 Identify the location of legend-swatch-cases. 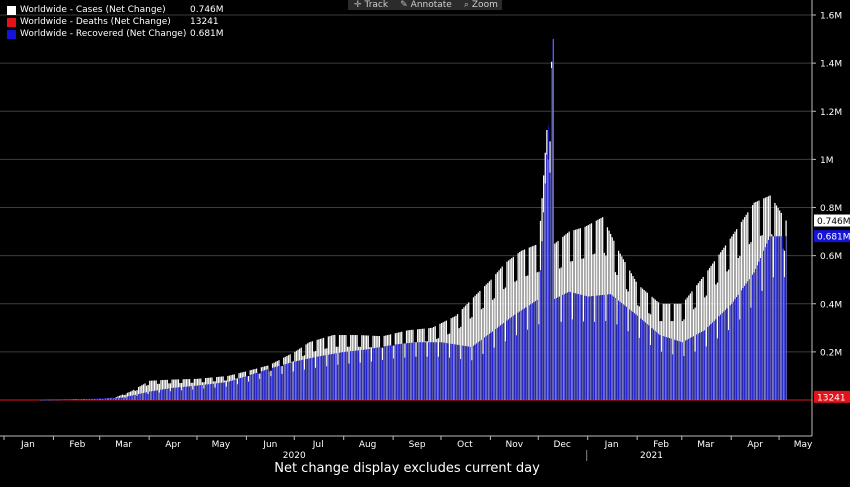
(11, 10).